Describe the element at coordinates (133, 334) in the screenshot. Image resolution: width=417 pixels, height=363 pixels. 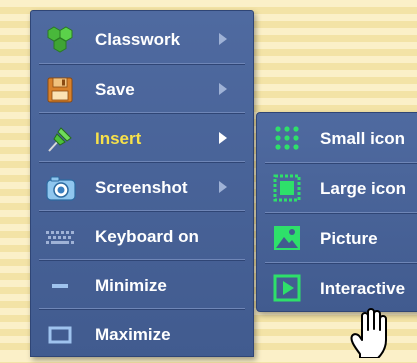
I see `menu-item-label: Maximize` at that location.